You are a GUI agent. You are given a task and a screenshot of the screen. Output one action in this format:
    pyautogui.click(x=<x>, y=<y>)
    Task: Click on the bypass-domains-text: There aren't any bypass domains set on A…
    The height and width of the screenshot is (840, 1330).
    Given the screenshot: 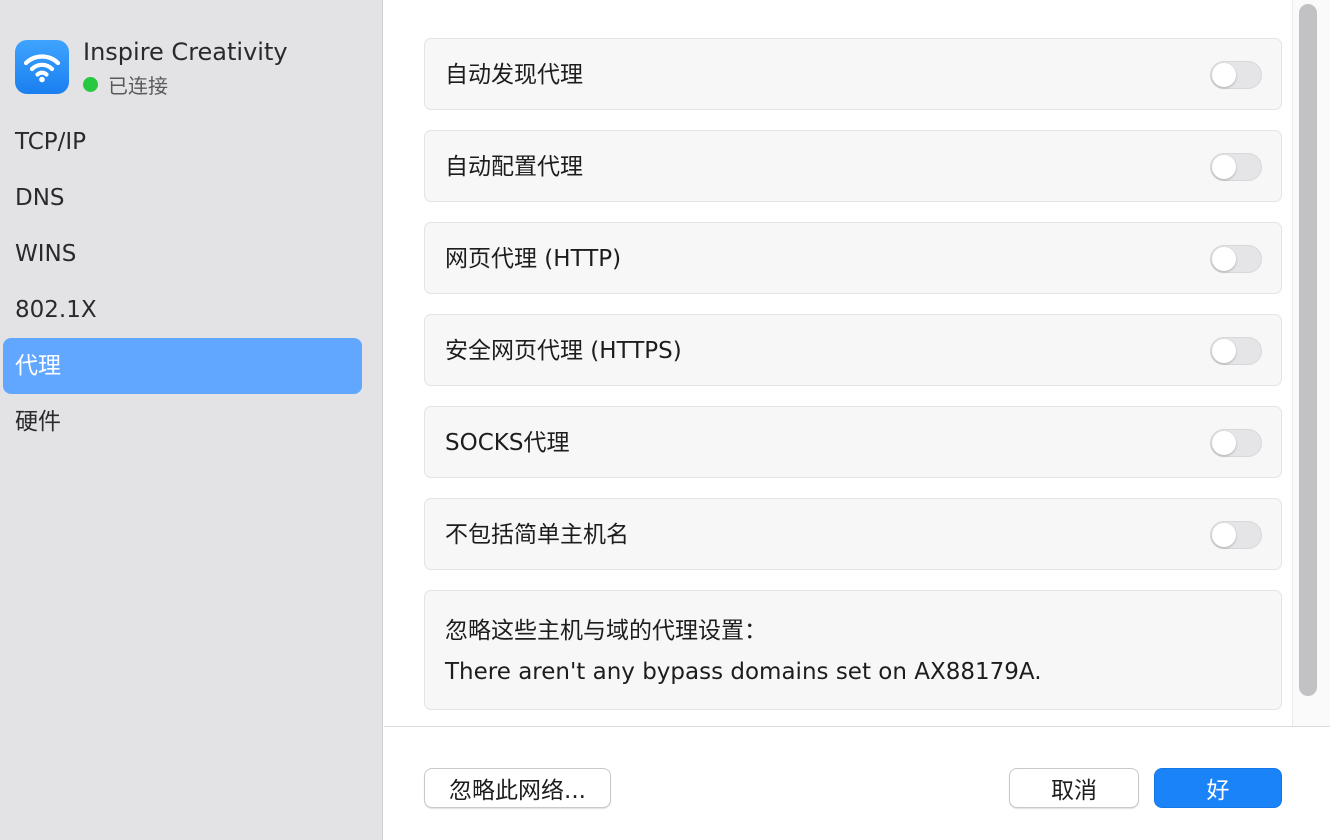 What is the action you would take?
    pyautogui.click(x=743, y=672)
    